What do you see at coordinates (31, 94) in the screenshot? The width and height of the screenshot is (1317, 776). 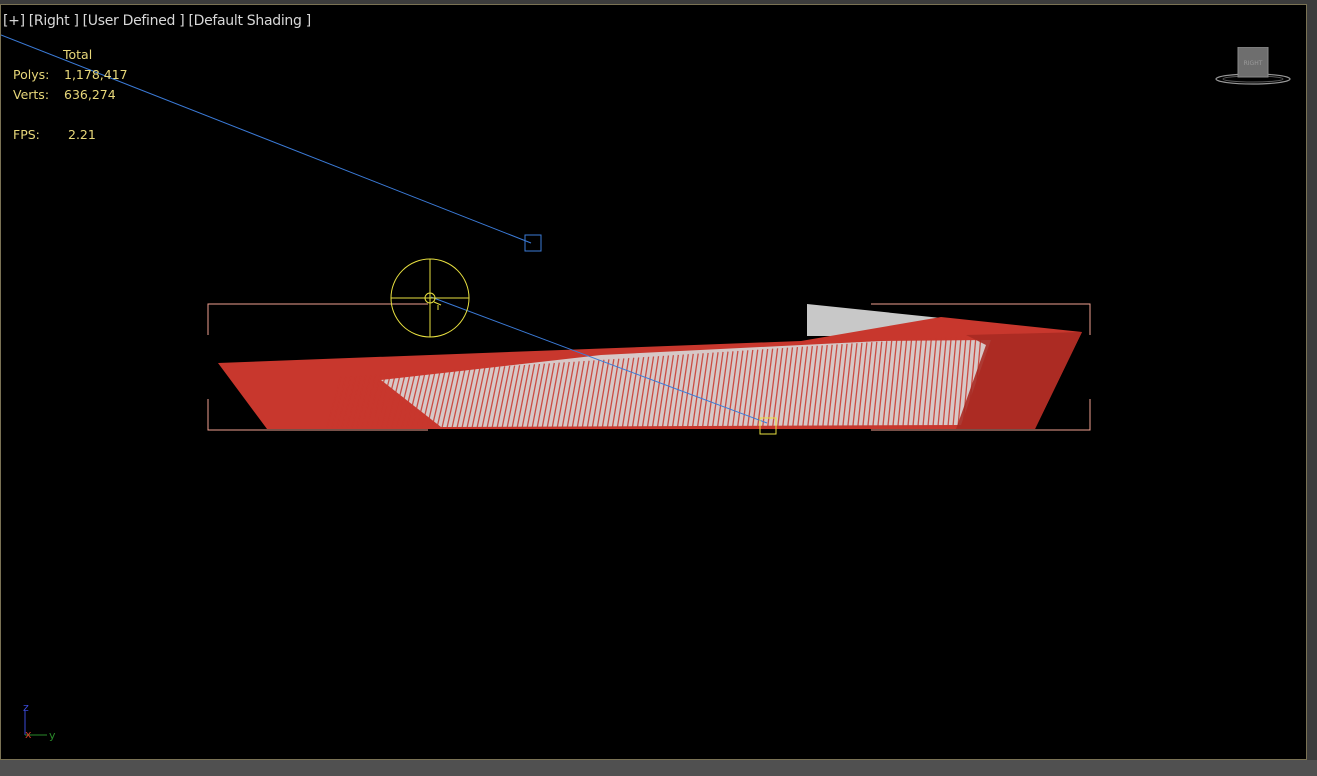 I see `verts-label: Verts:` at bounding box center [31, 94].